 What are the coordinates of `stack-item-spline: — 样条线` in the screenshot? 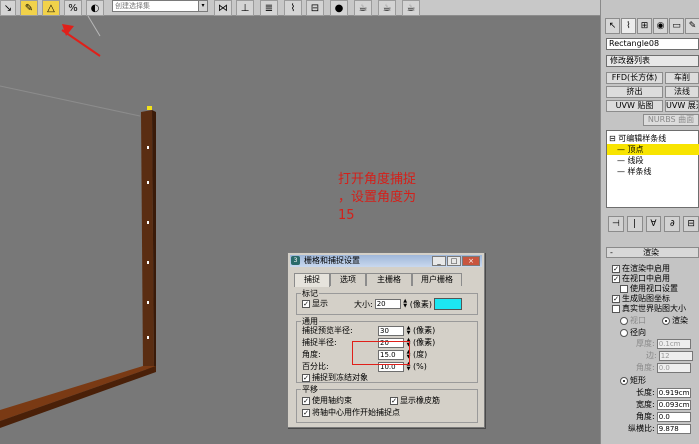 It's located at (634, 171).